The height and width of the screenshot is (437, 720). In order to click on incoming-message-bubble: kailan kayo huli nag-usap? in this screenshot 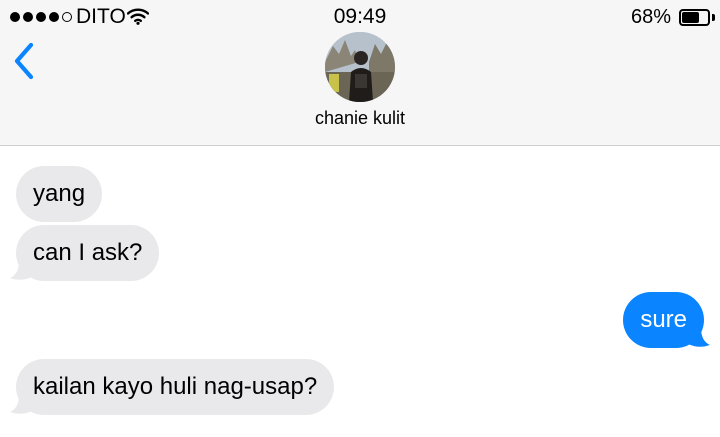, I will do `click(175, 387)`.